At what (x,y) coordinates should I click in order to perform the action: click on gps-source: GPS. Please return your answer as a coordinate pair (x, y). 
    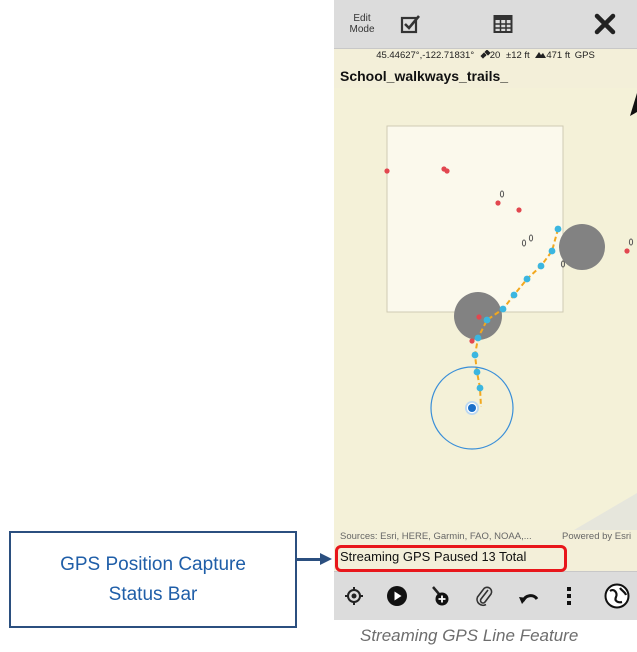
    Looking at the image, I should click on (584, 55).